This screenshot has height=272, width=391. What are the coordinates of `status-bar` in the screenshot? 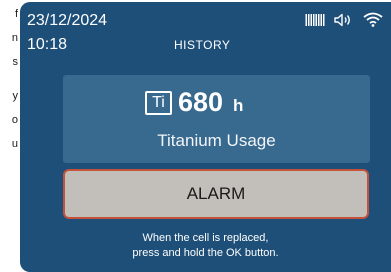 It's located at (344, 19).